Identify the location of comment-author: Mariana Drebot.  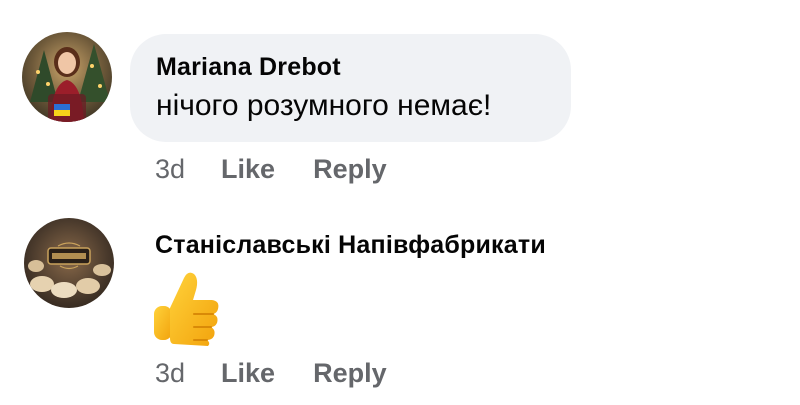
(350, 67).